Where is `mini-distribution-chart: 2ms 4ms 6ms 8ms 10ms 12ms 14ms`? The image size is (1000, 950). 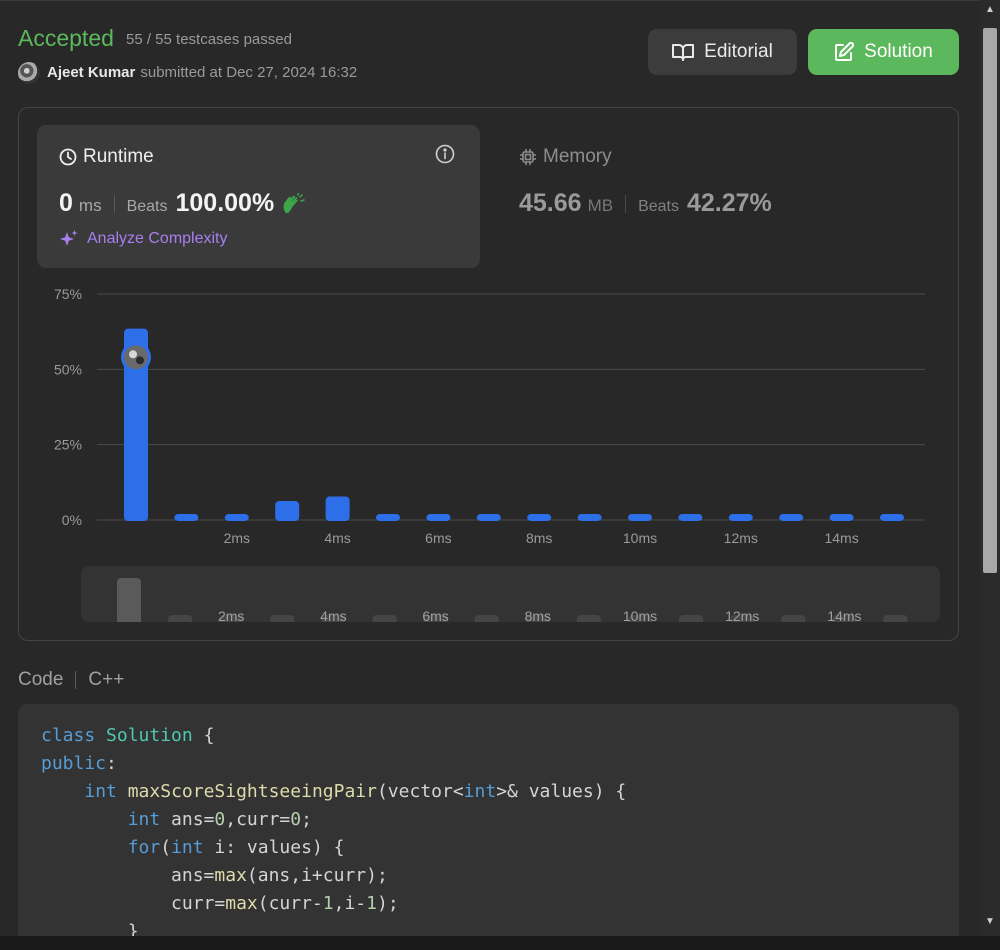 mini-distribution-chart: 2ms 4ms 6ms 8ms 10ms 12ms 14ms is located at coordinates (510, 594).